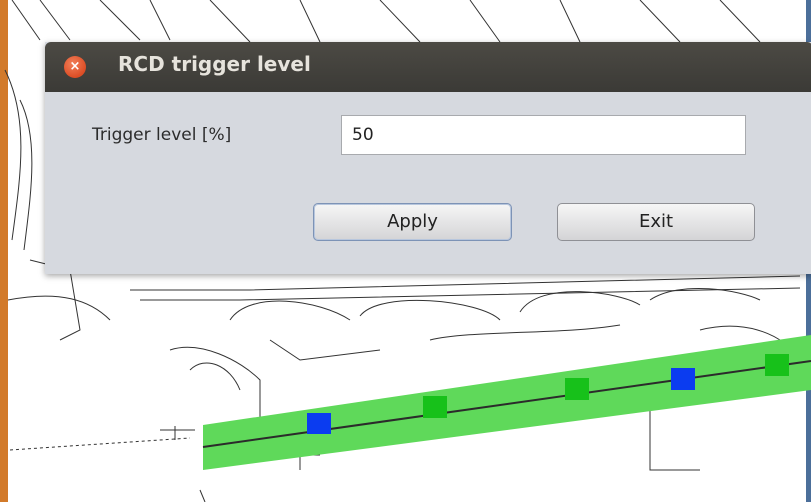 The width and height of the screenshot is (811, 502). I want to click on exit-button: Exit, so click(656, 222).